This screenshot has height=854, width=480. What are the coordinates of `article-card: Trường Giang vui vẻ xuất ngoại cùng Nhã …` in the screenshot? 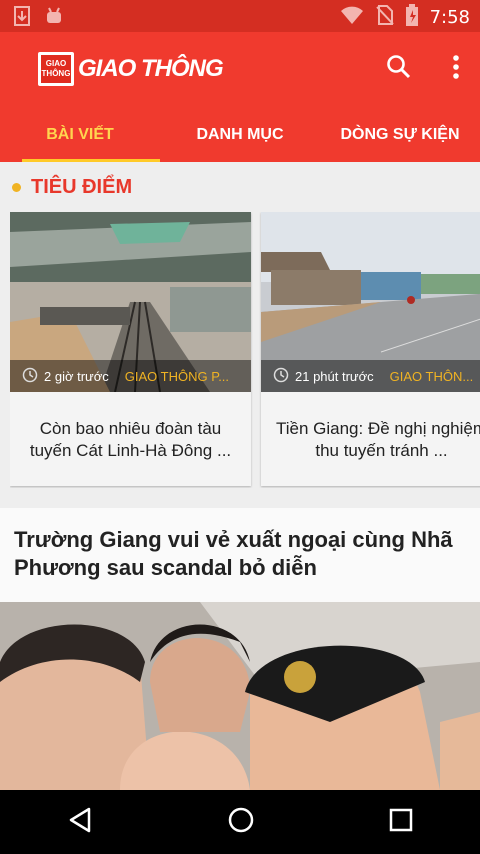 It's located at (240, 555).